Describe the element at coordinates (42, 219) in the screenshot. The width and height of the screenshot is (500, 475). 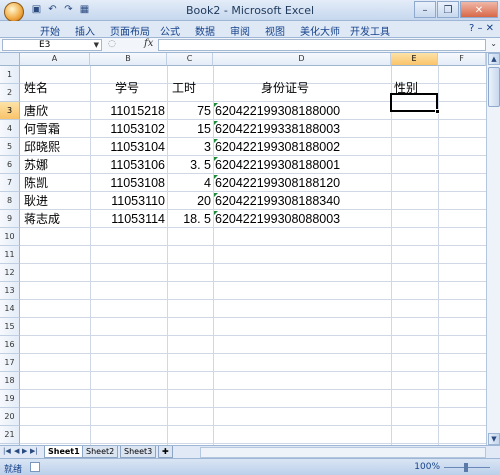
I see `cell-name: 蒋志成` at that location.